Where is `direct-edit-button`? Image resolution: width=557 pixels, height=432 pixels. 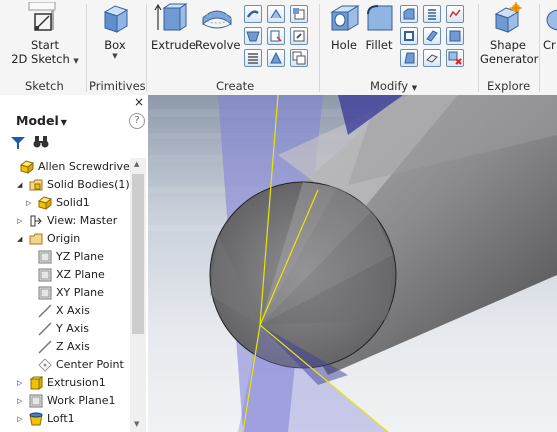
direct-edit-button is located at coordinates (455, 36).